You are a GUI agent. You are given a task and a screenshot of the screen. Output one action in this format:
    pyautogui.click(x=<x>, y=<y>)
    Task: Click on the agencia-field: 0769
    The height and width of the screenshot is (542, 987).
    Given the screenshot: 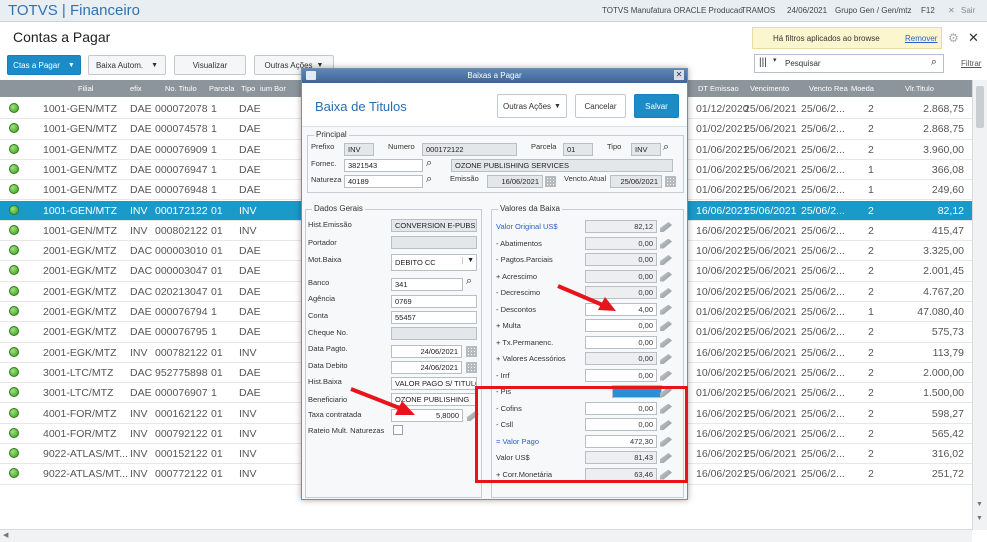 What is the action you would take?
    pyautogui.click(x=434, y=301)
    